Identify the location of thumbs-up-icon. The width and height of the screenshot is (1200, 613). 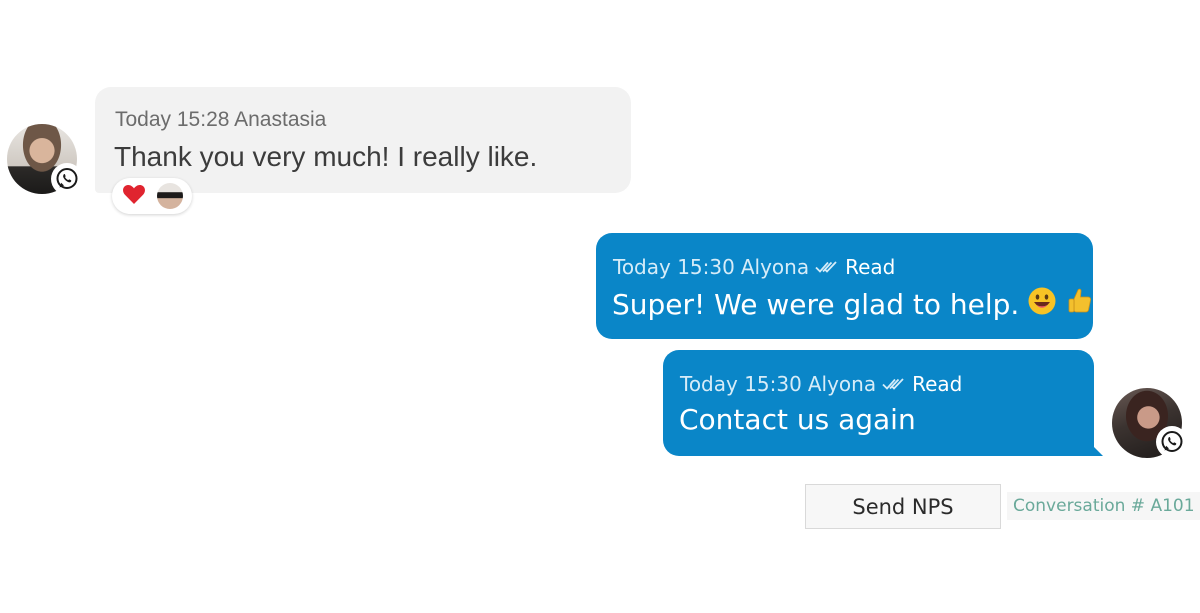
(1080, 304).